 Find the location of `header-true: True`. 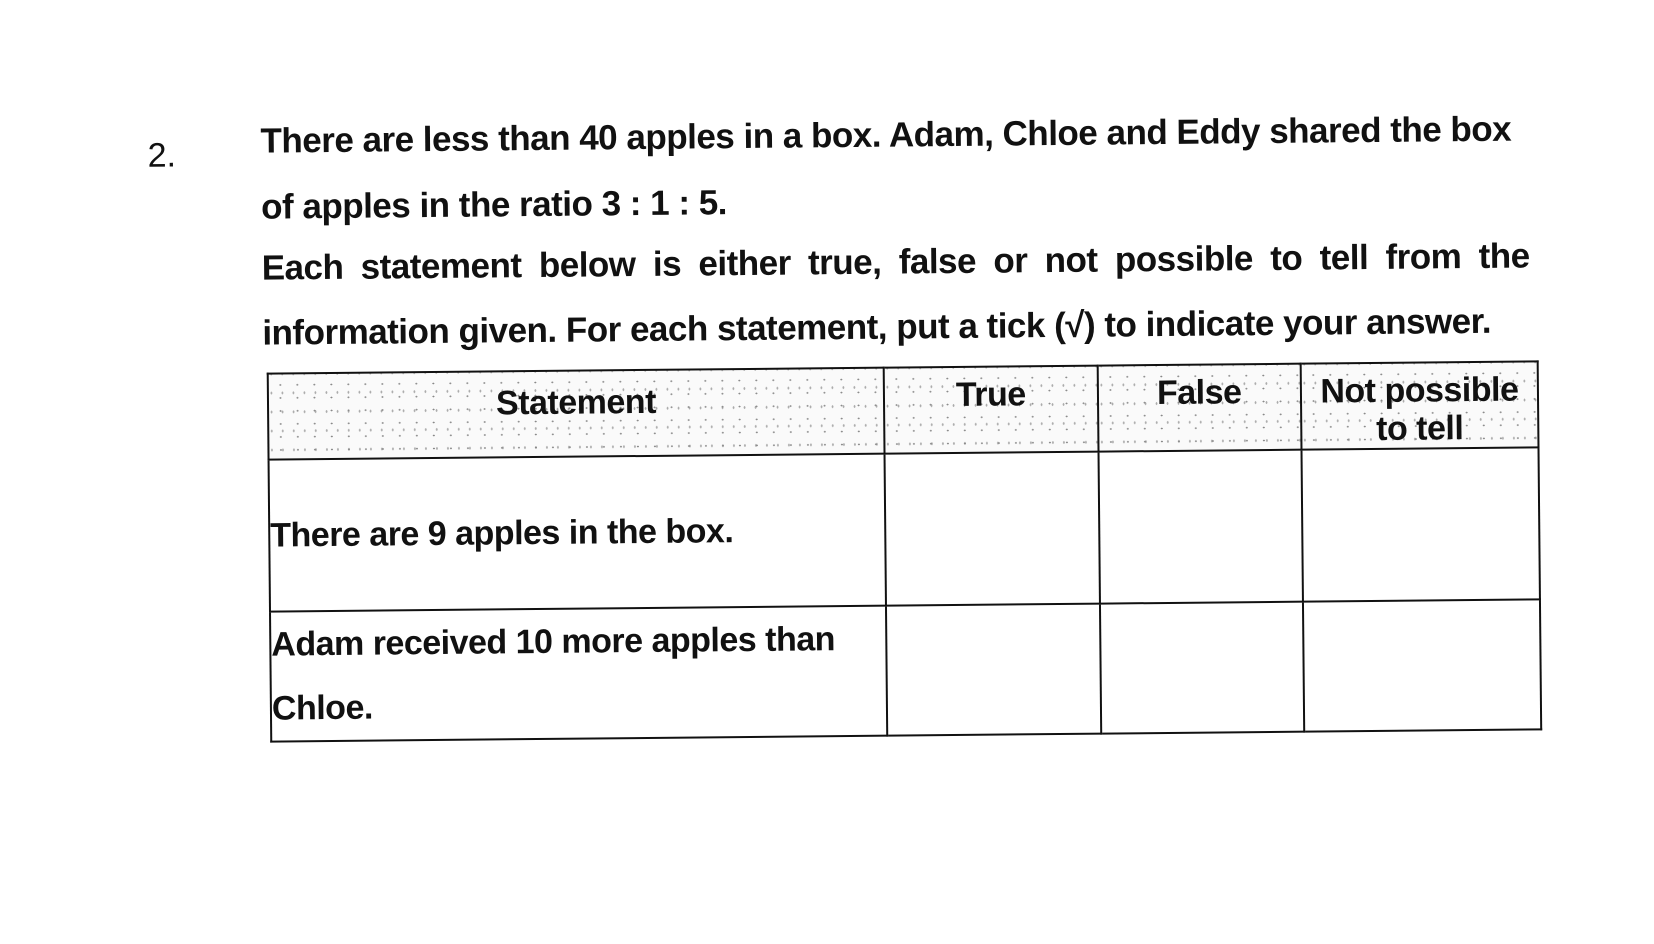

header-true: True is located at coordinates (991, 409).